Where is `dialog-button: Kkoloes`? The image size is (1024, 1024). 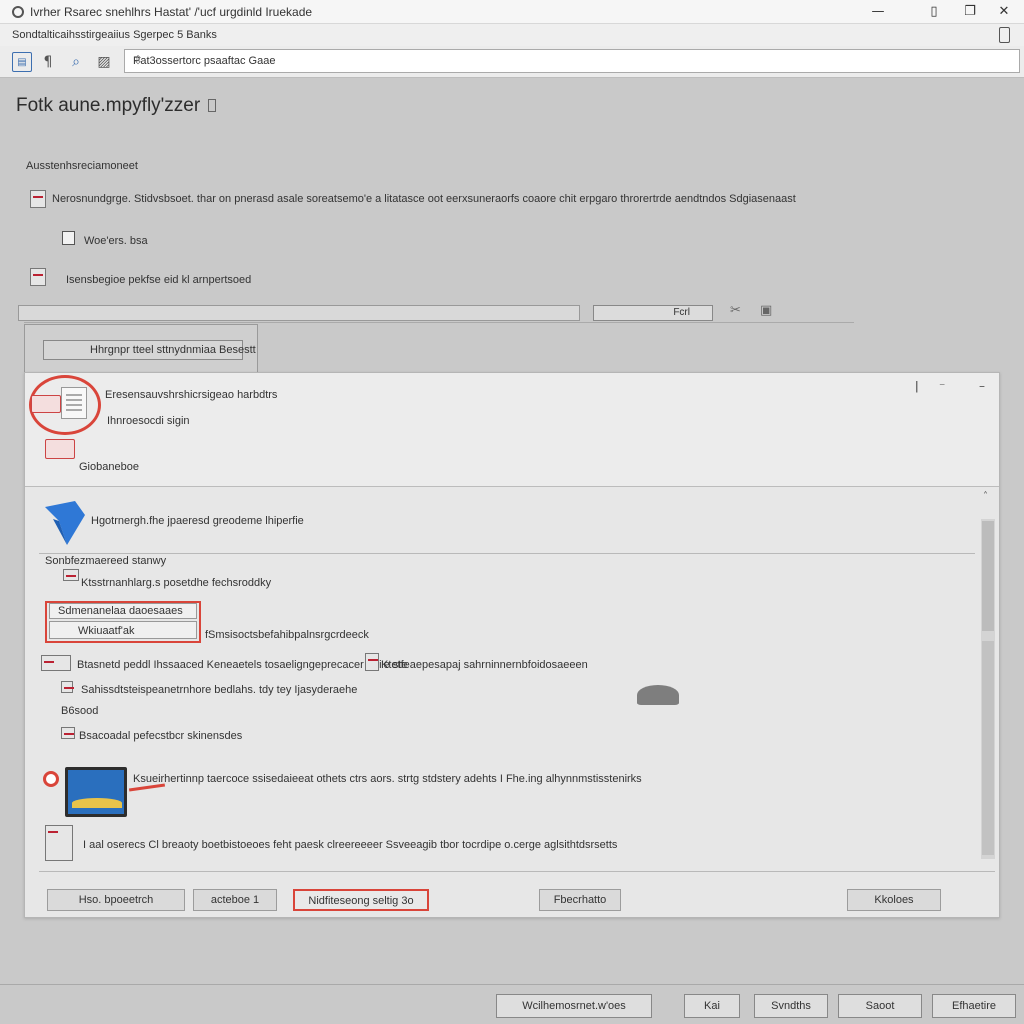
dialog-button: Kkoloes is located at coordinates (894, 900).